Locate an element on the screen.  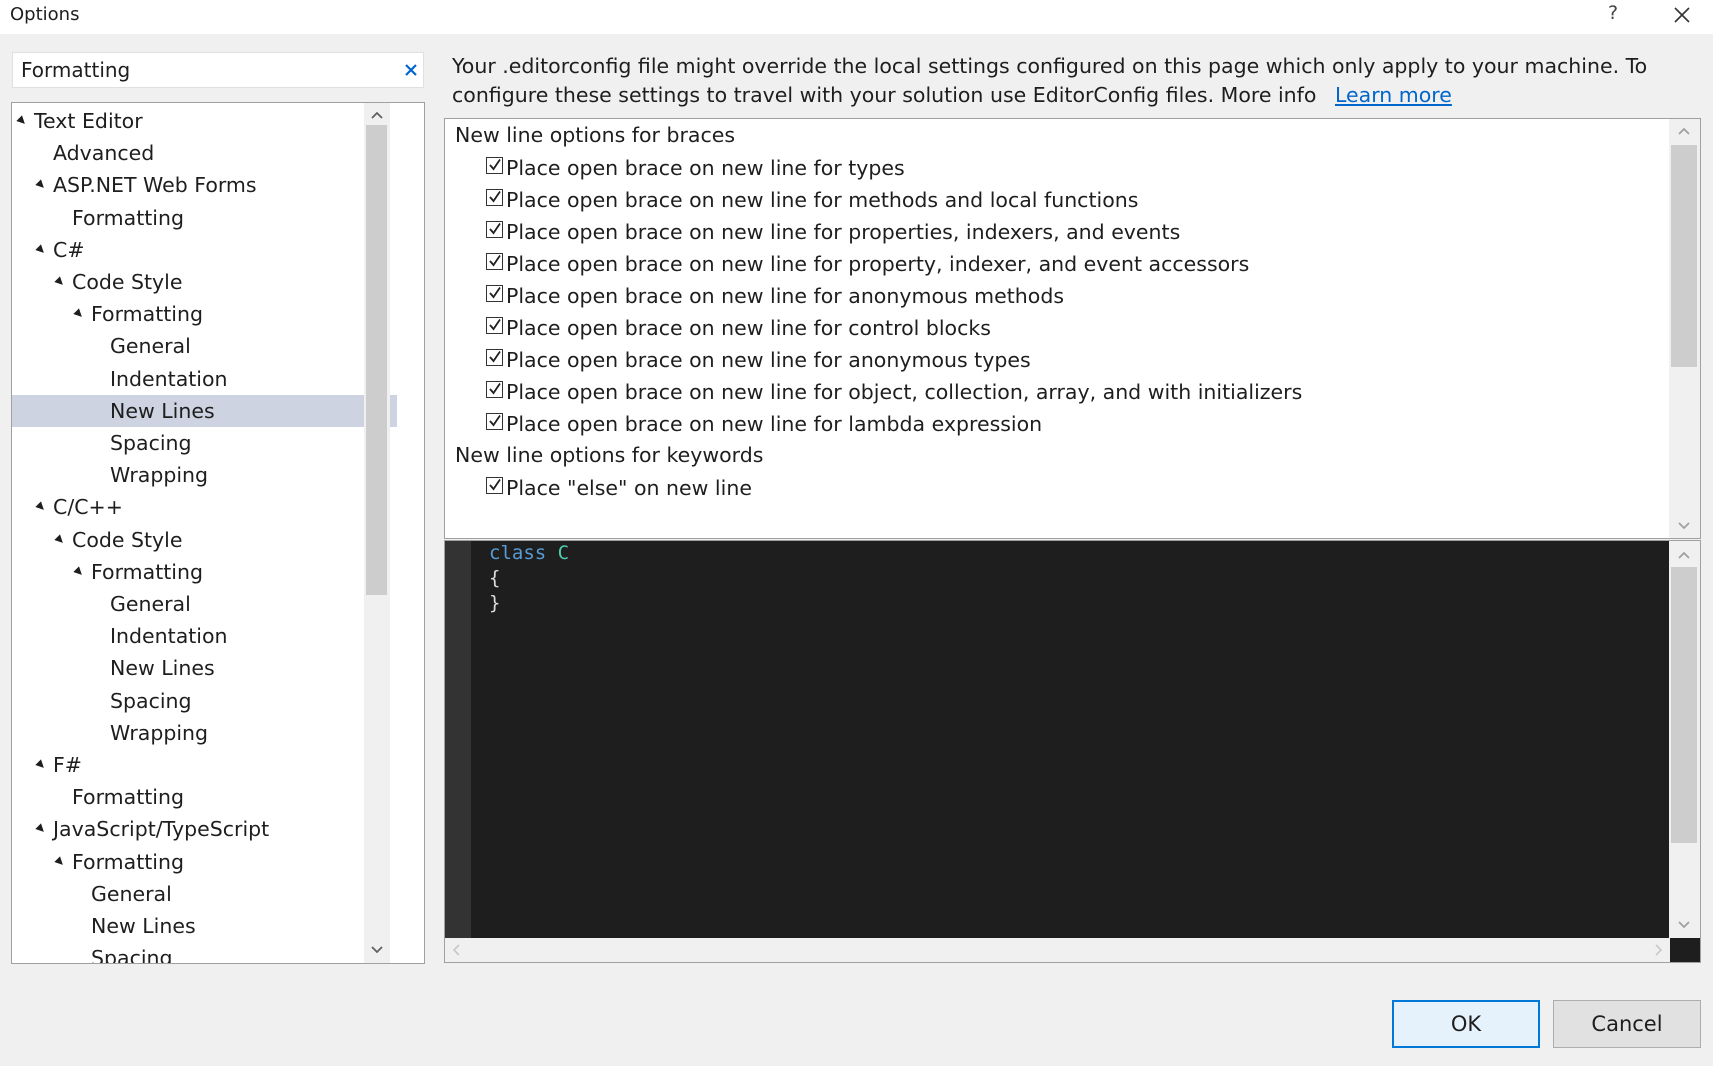
options-scroll-down-icon is located at coordinates (1684, 525).